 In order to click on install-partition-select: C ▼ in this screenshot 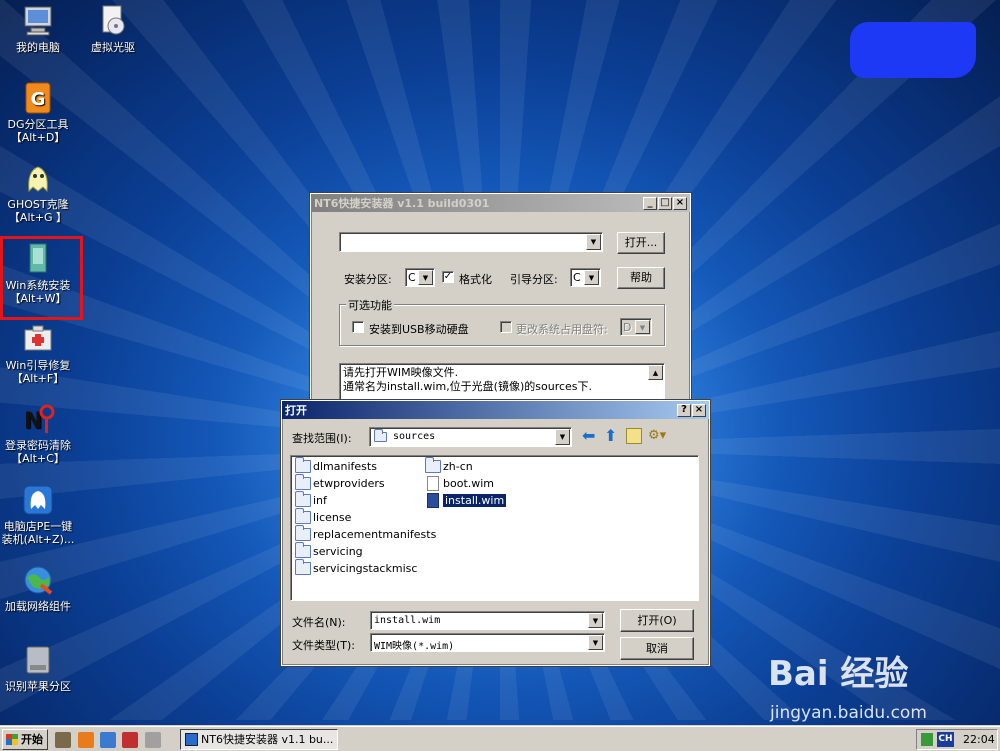, I will do `click(420, 277)`.